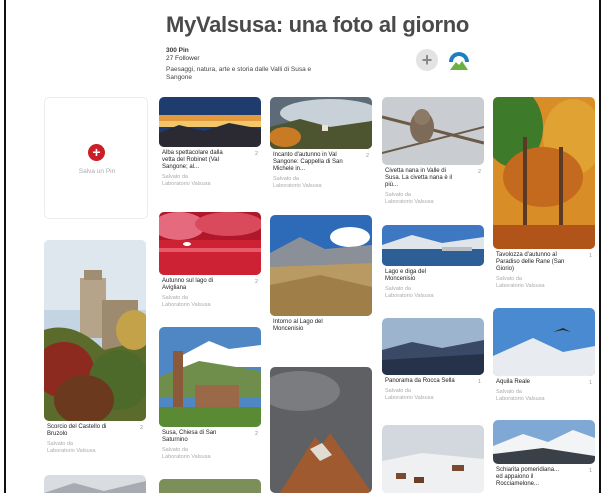 This screenshot has width=605, height=493. I want to click on pin-title: Intorno al Lago del Moncenisio, so click(298, 325).